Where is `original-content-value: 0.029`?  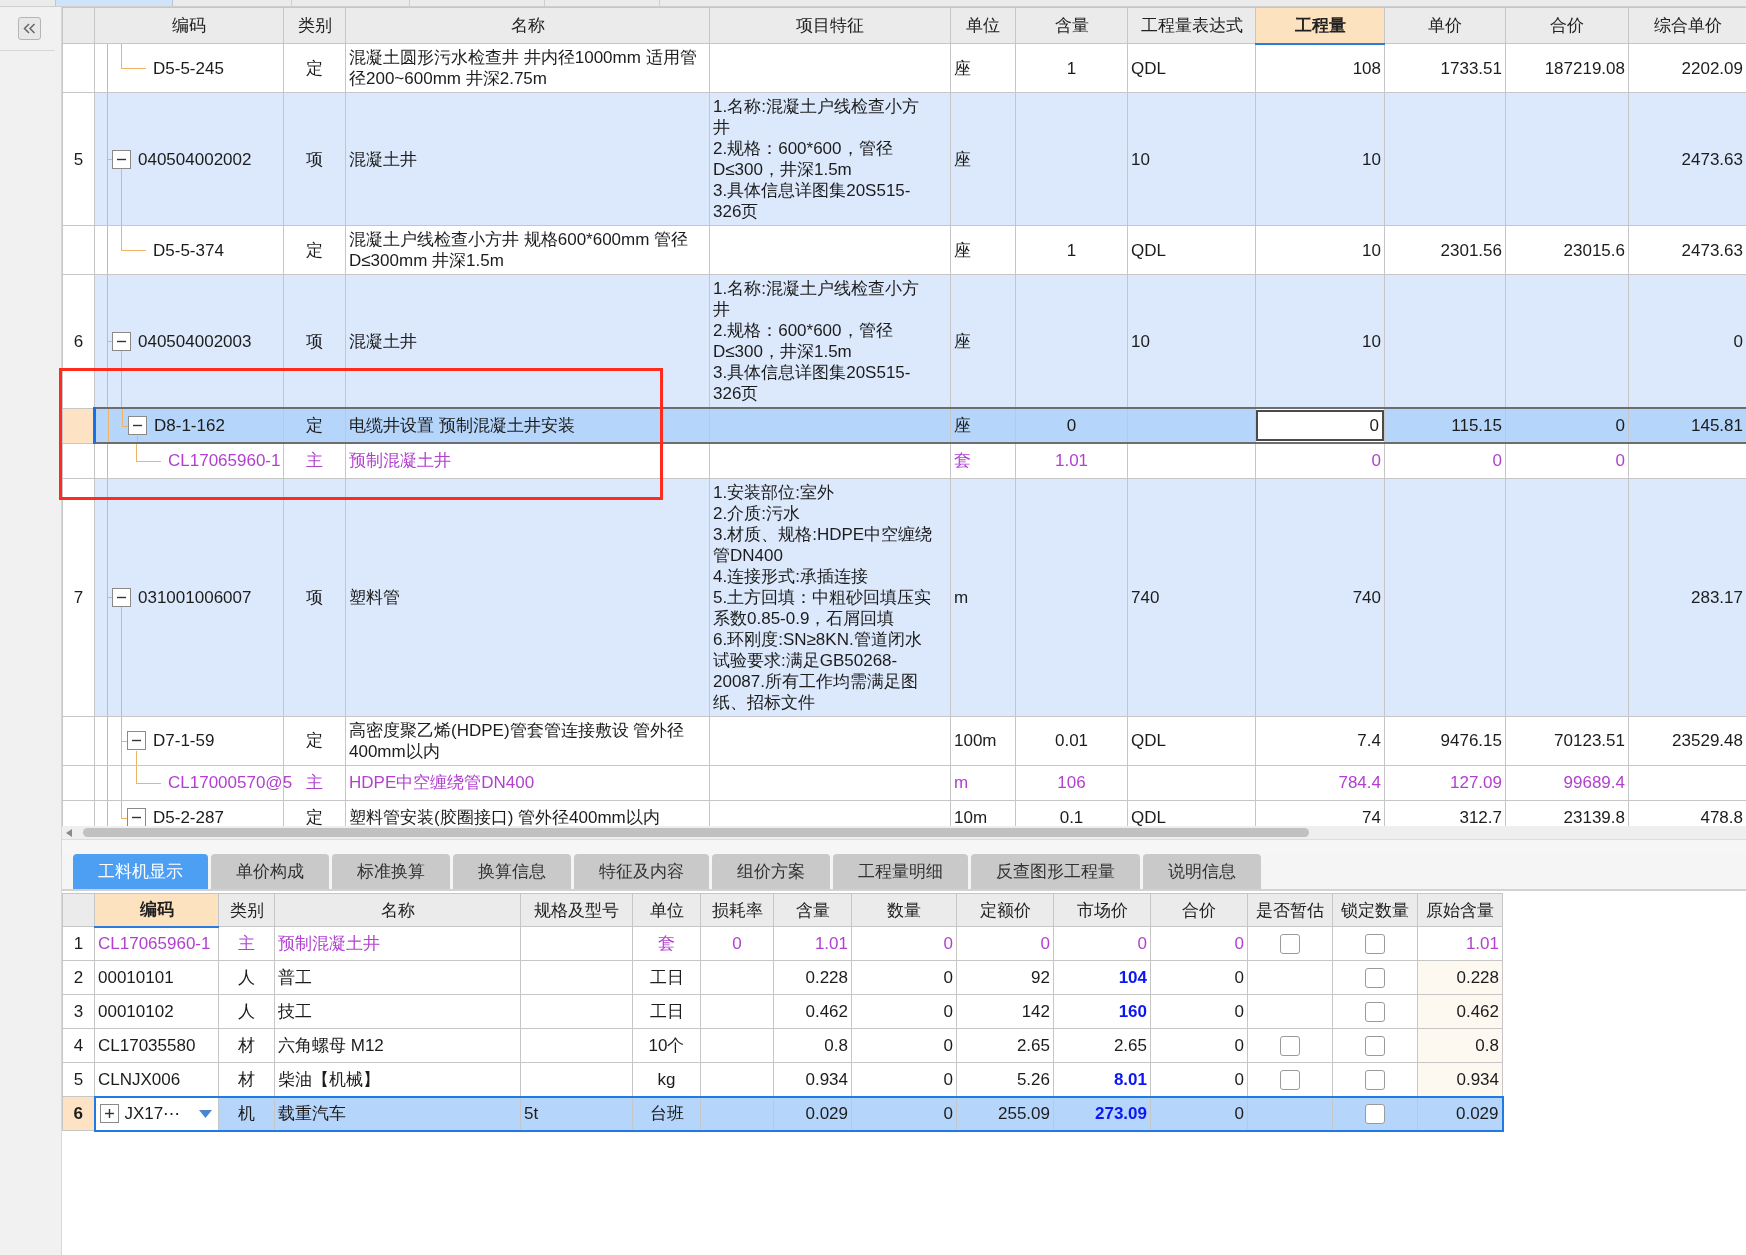 original-content-value: 0.029 is located at coordinates (1477, 1113).